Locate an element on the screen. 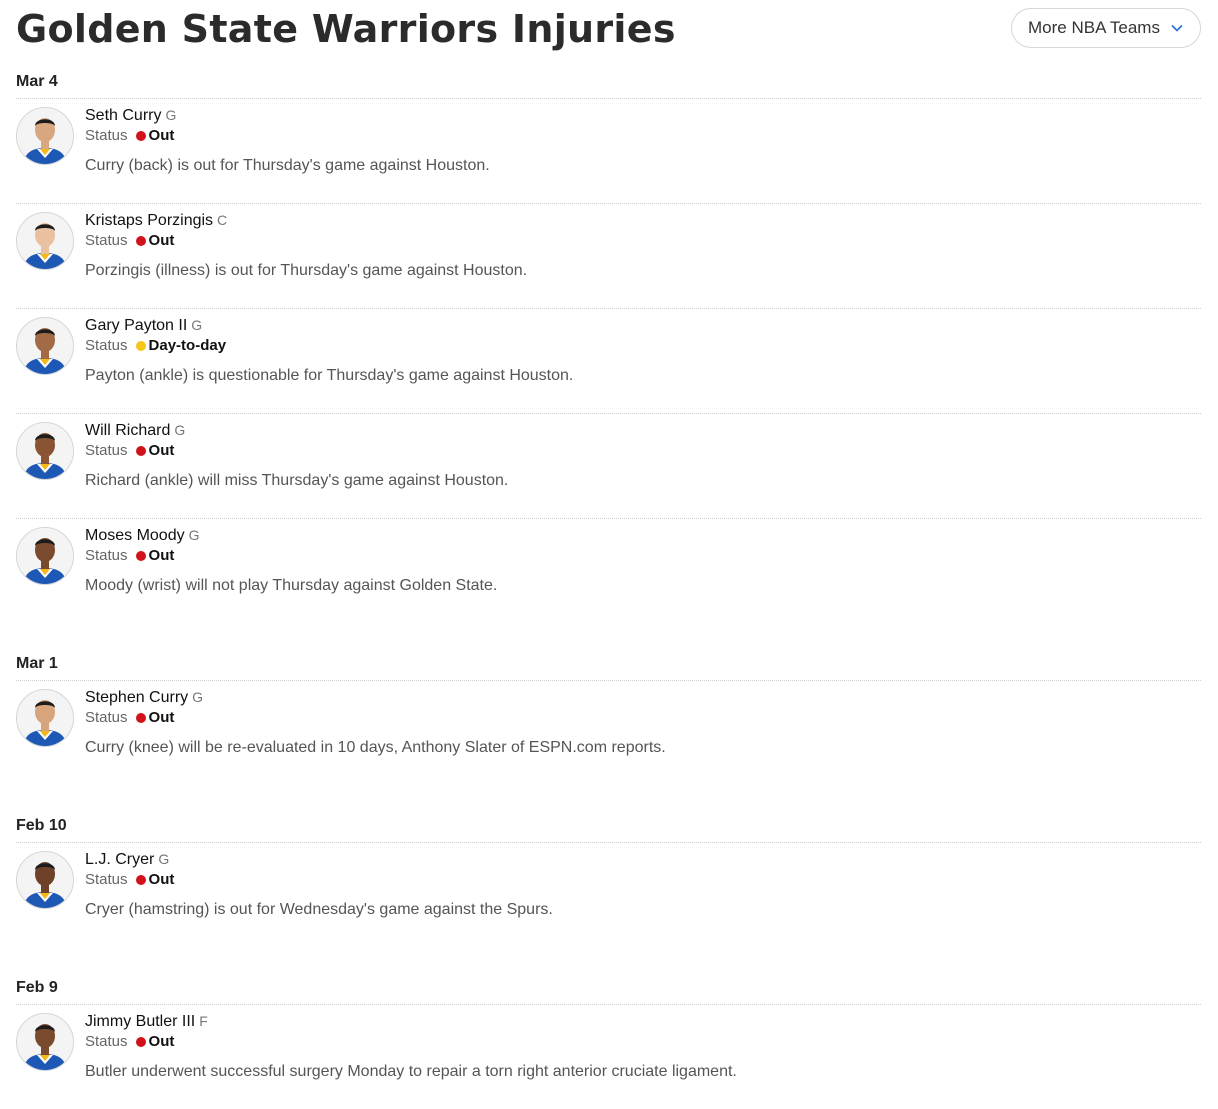  player-name-line: Jimmy Butler III F is located at coordinates (146, 1022).